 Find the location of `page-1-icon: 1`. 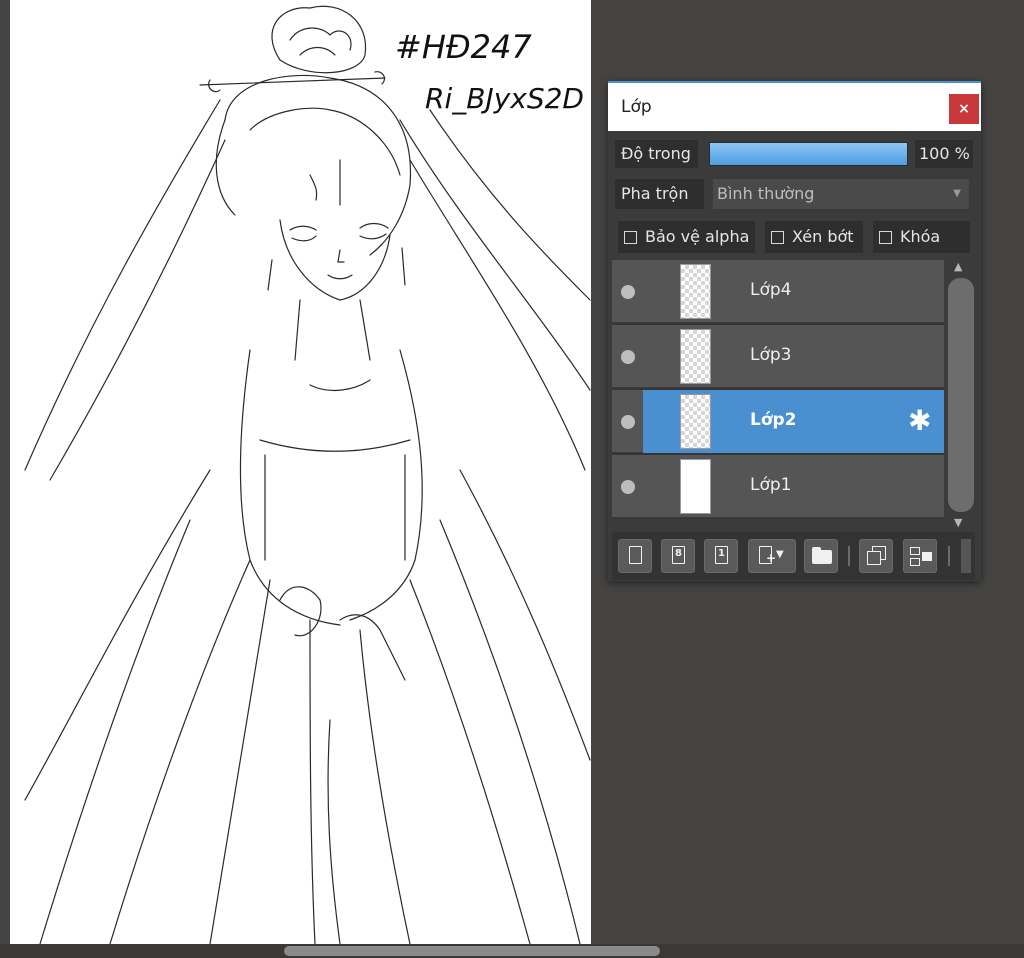

page-1-icon: 1 is located at coordinates (721, 555).